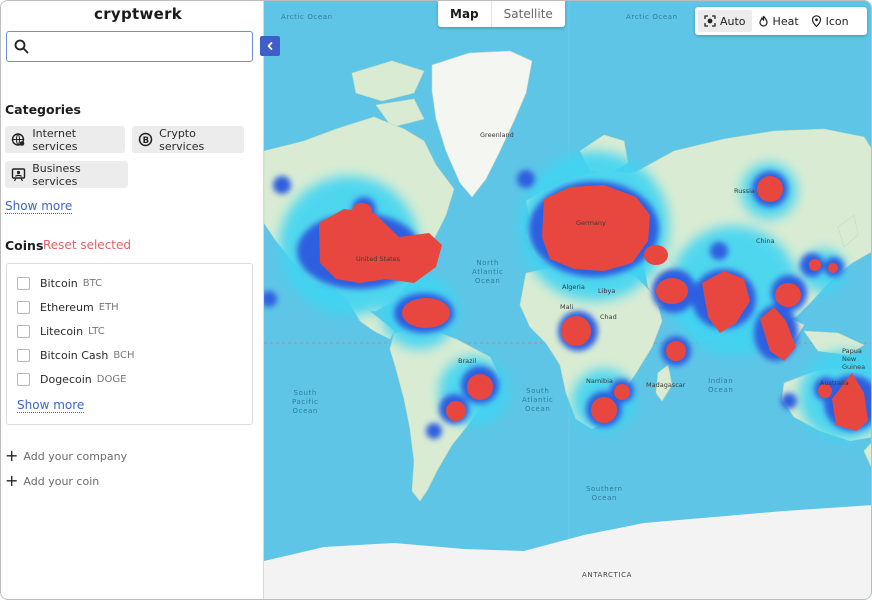 This screenshot has height=600, width=872. I want to click on mode-auto-button: Auto, so click(725, 21).